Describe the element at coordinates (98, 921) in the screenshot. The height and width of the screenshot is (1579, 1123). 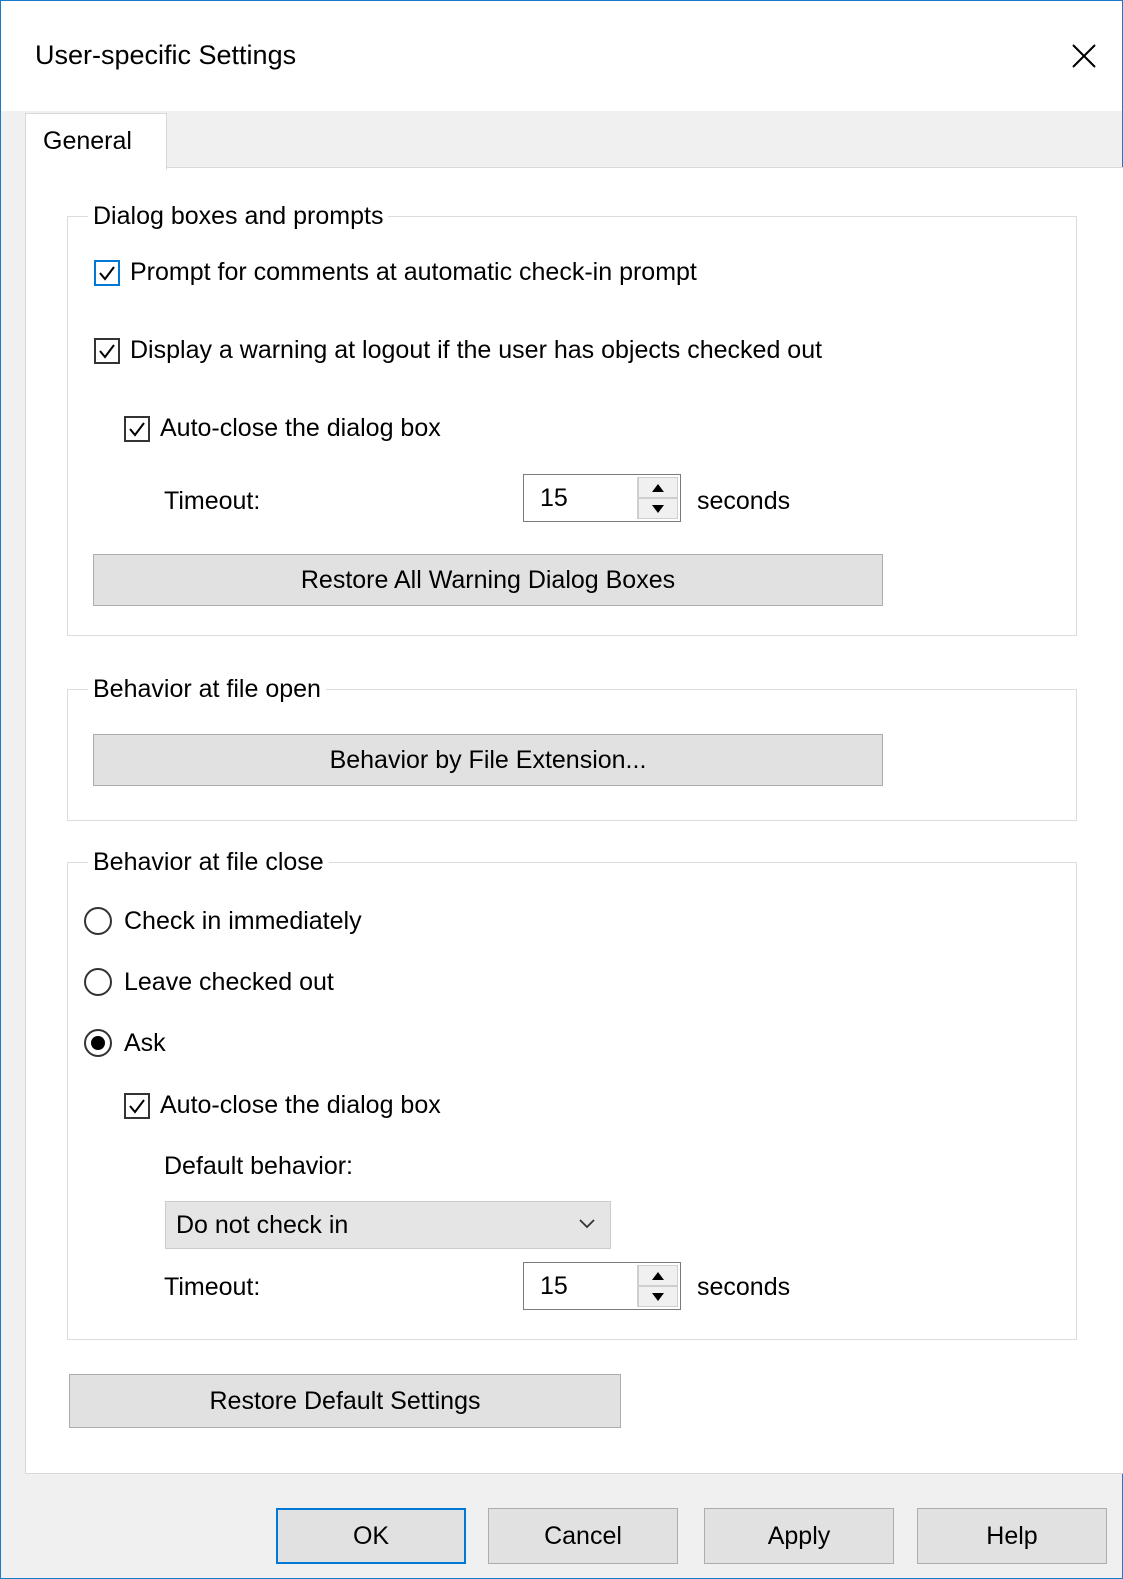
I see `radio-check-in-immediately` at that location.